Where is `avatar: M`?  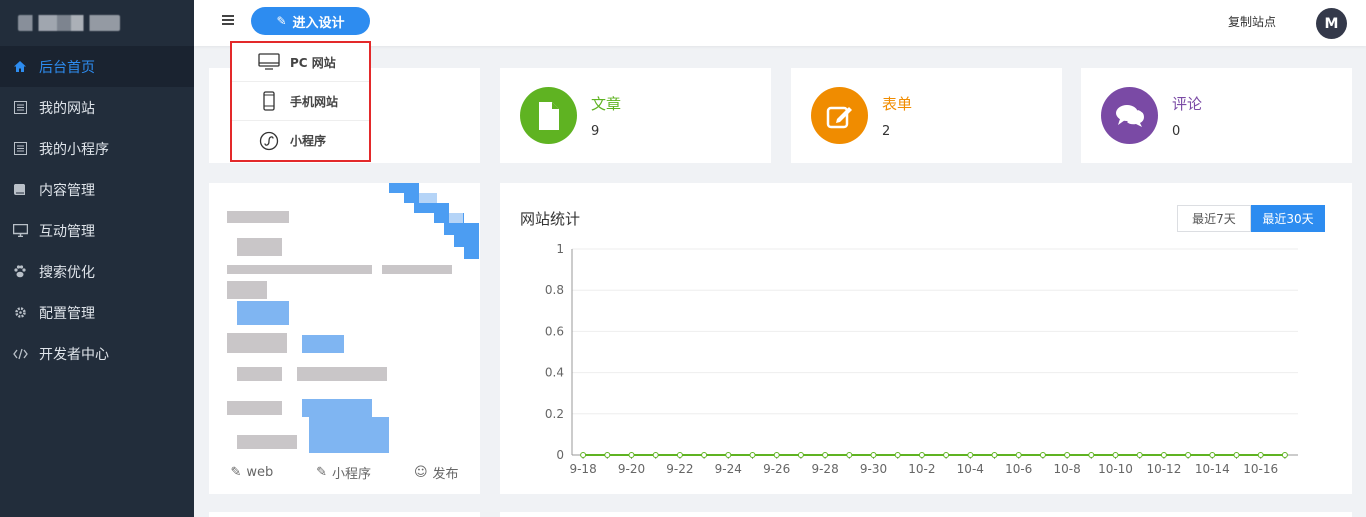 avatar: M is located at coordinates (1331, 23).